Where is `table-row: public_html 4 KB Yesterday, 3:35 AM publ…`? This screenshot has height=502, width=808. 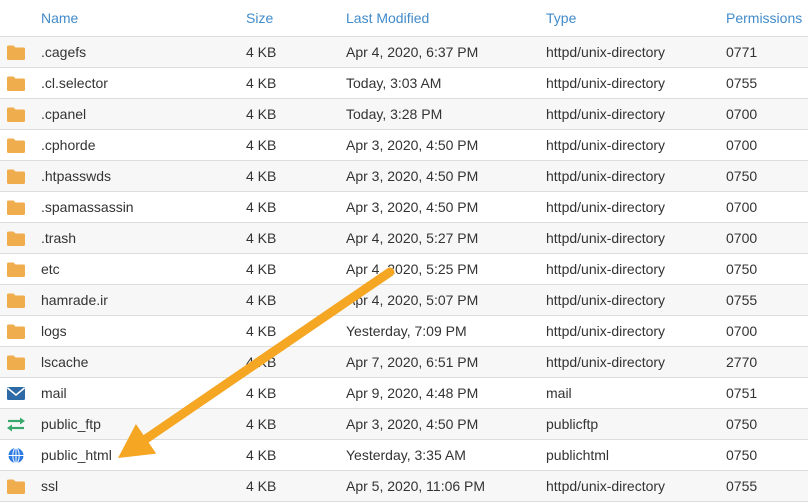 table-row: public_html 4 KB Yesterday, 3:35 AM publ… is located at coordinates (404, 455).